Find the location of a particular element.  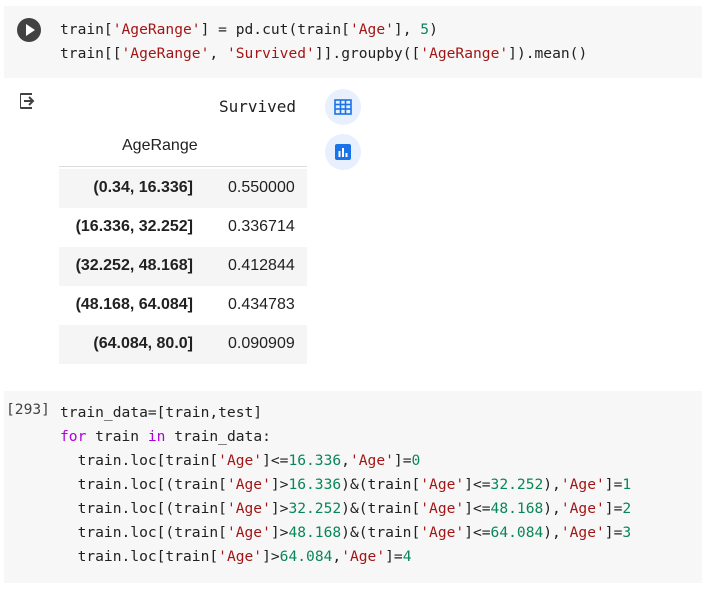

run-cell-button is located at coordinates (29, 30).